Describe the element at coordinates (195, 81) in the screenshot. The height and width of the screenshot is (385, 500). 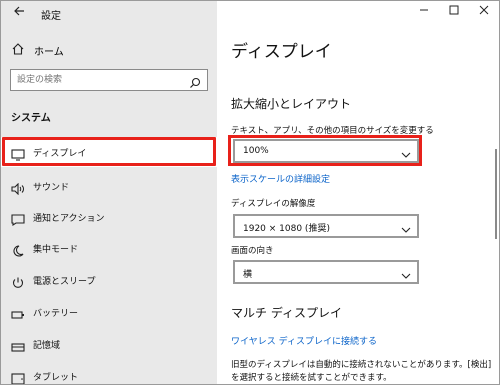
I see `search-icon` at that location.